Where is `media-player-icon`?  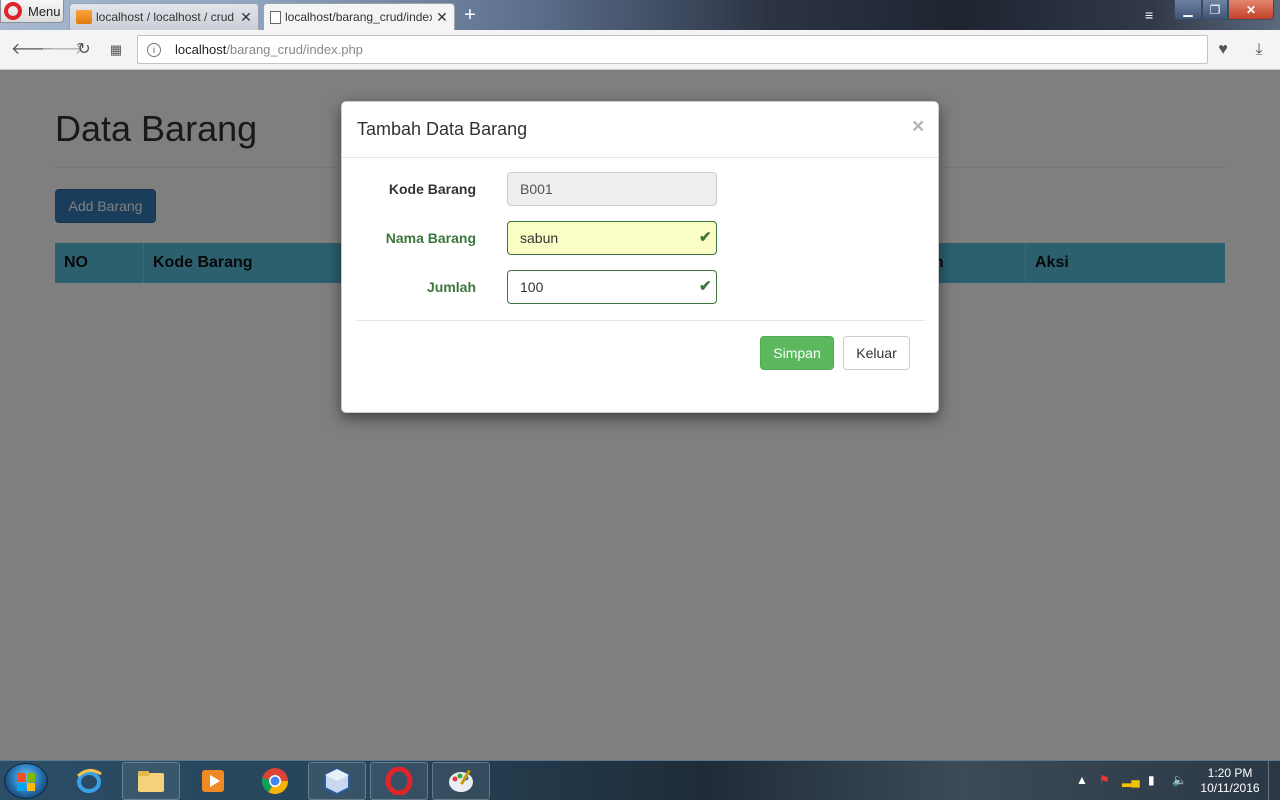 media-player-icon is located at coordinates (213, 781).